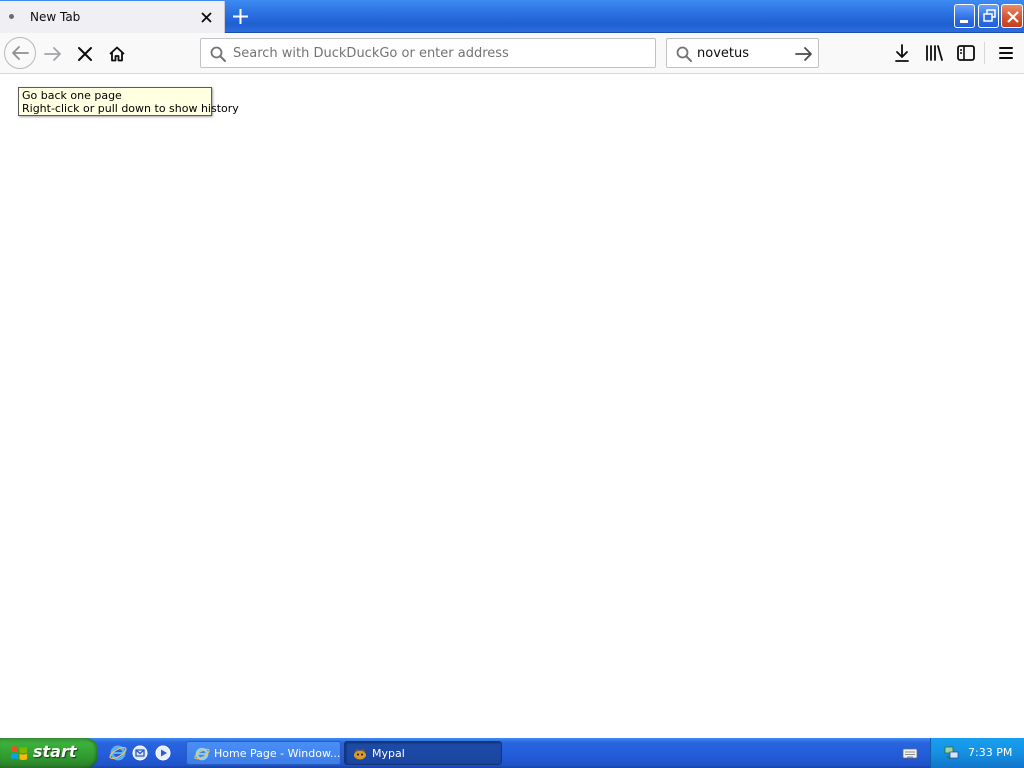  Describe the element at coordinates (206, 17) in the screenshot. I see `tab-close-icon` at that location.